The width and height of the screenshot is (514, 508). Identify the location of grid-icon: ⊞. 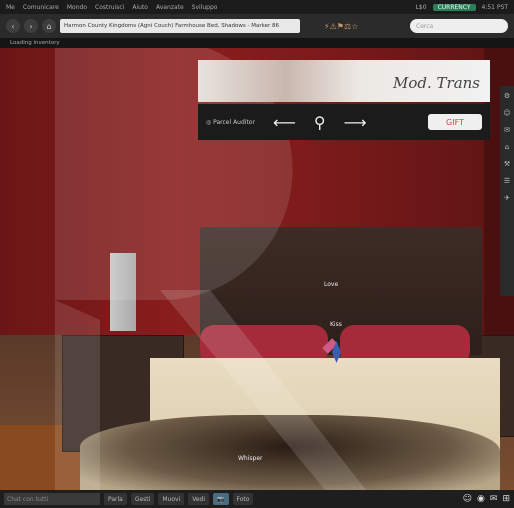
(506, 499).